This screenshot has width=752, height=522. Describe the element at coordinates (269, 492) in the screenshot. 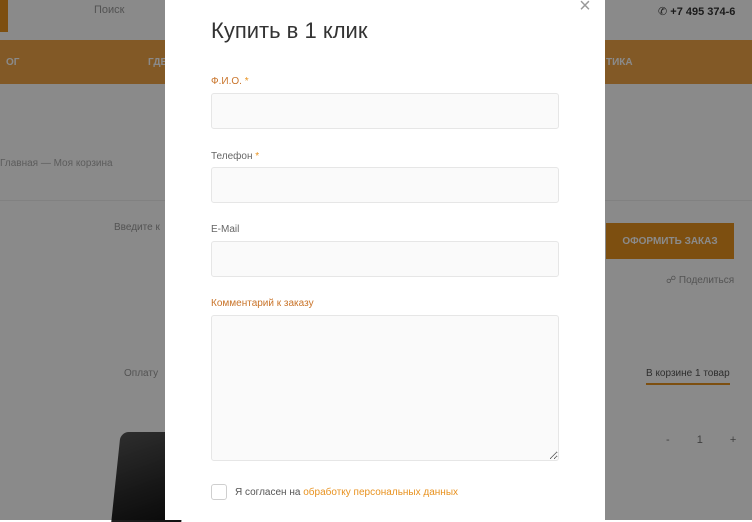

I see `consent-label: Я согласен на` at that location.